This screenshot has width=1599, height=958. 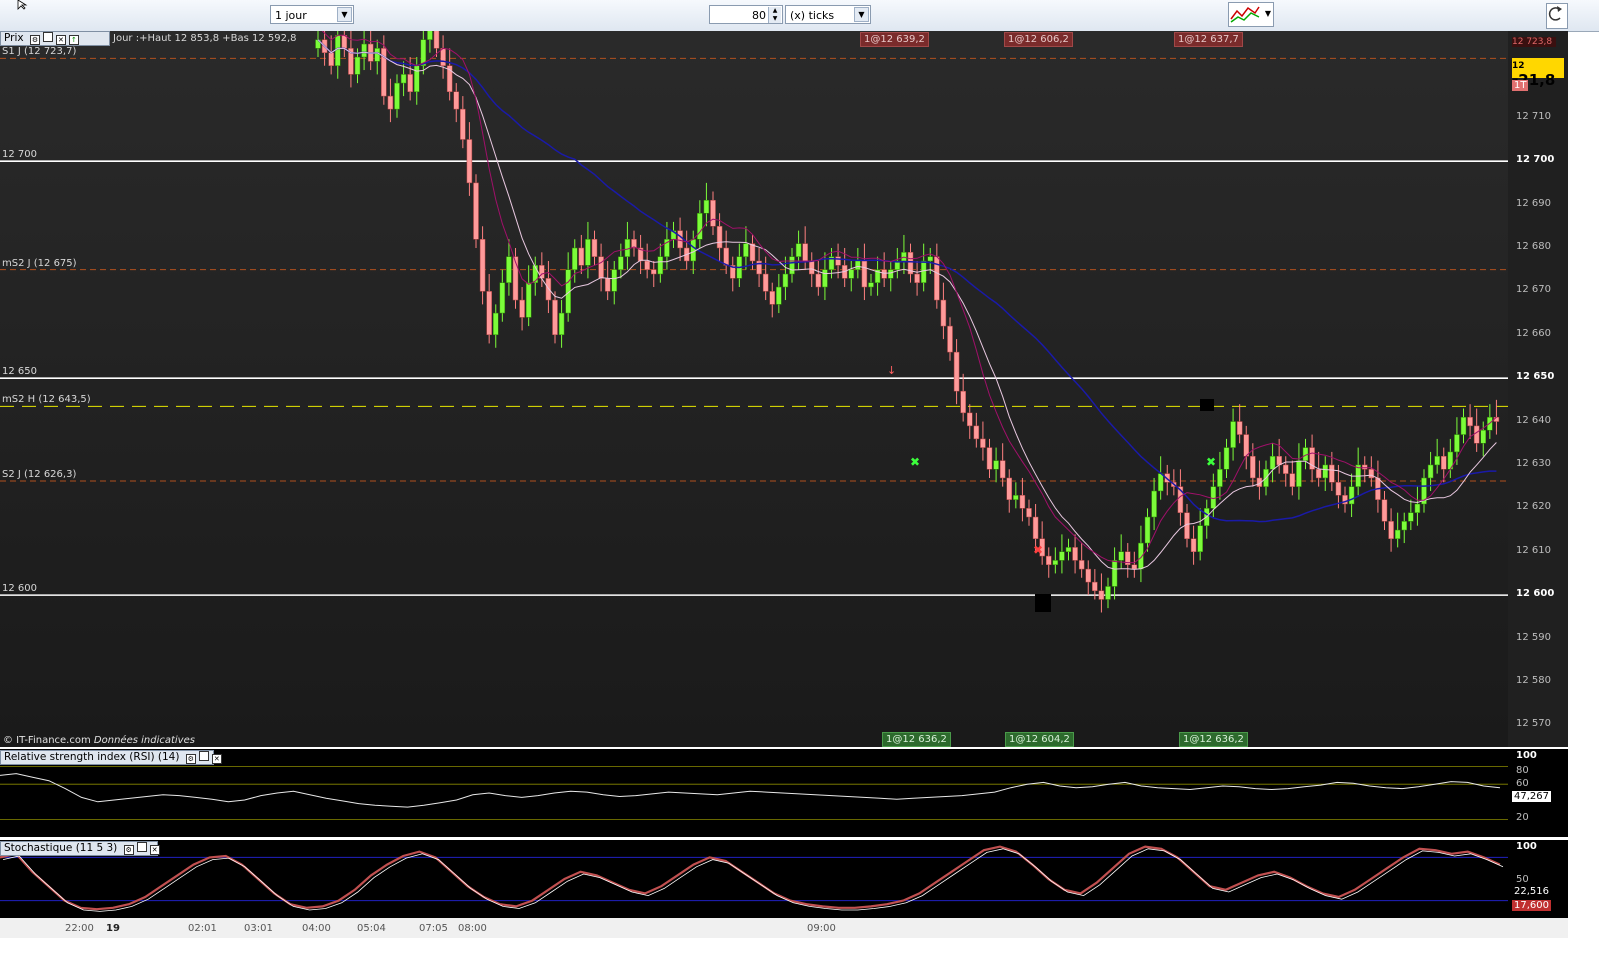 I want to click on tick-unit-select: (x) ticks ▼, so click(x=828, y=14).